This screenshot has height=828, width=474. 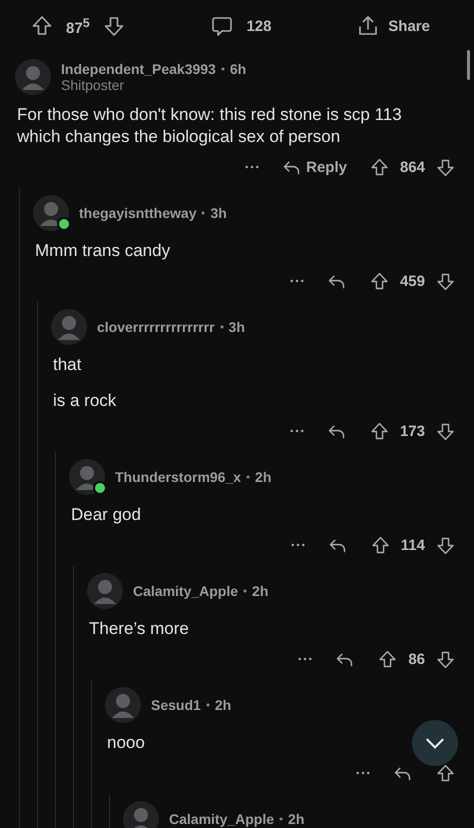 I want to click on comment-author: Independent_Peak3993, so click(x=138, y=69).